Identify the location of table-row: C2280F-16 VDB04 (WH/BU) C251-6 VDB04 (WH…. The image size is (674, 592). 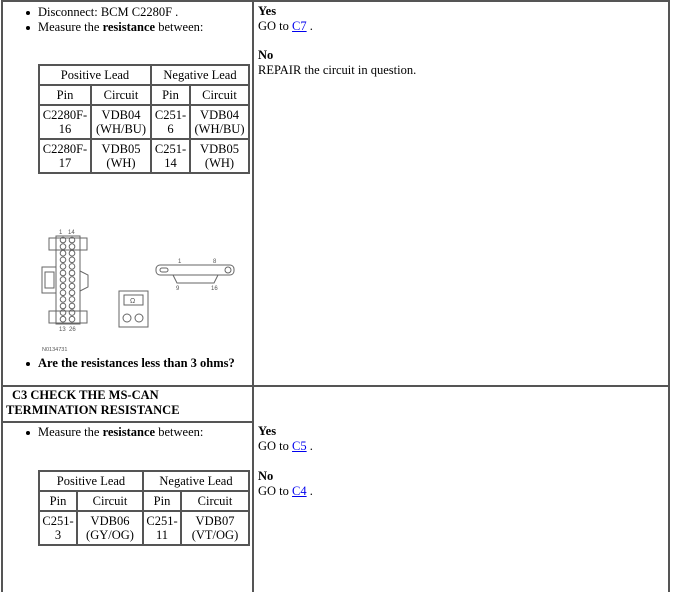
(144, 122).